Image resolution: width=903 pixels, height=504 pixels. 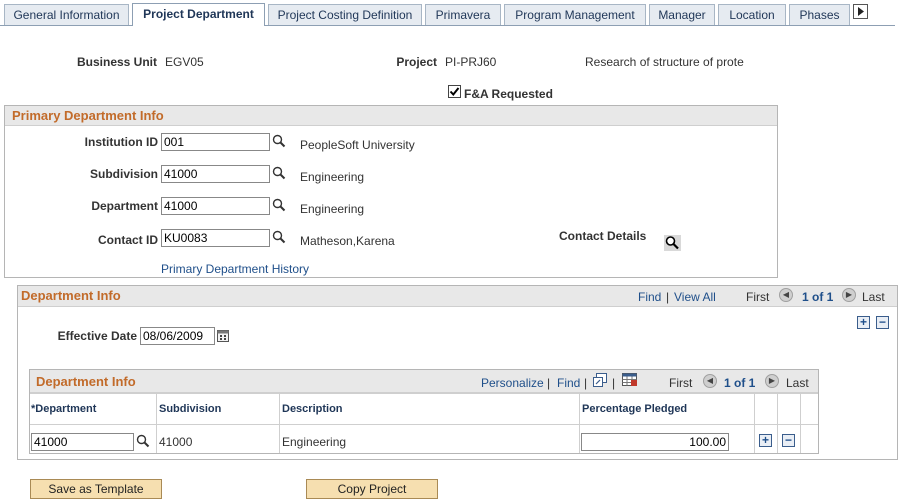 What do you see at coordinates (463, 14) in the screenshot?
I see `tab-primavera: Primavera` at bounding box center [463, 14].